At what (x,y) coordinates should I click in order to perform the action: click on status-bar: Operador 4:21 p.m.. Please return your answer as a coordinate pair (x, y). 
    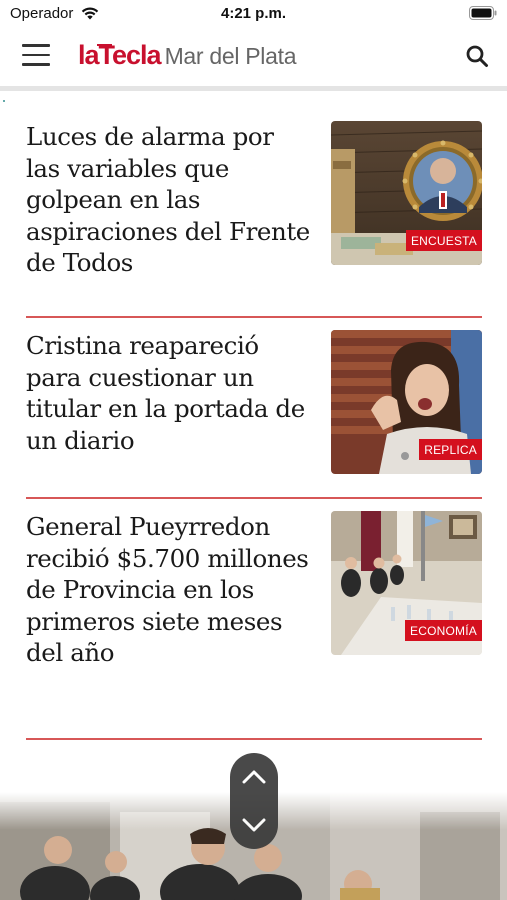
    Looking at the image, I should click on (253, 14).